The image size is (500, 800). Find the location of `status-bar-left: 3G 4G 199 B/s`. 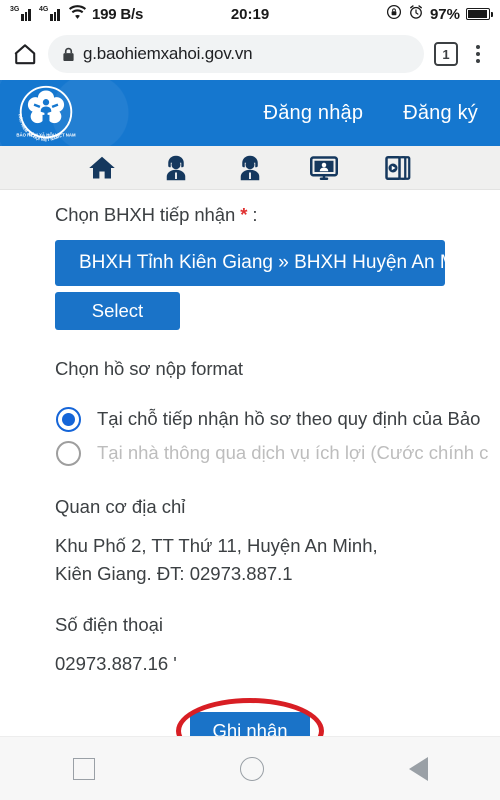

status-bar-left: 3G 4G 199 B/s is located at coordinates (198, 14).